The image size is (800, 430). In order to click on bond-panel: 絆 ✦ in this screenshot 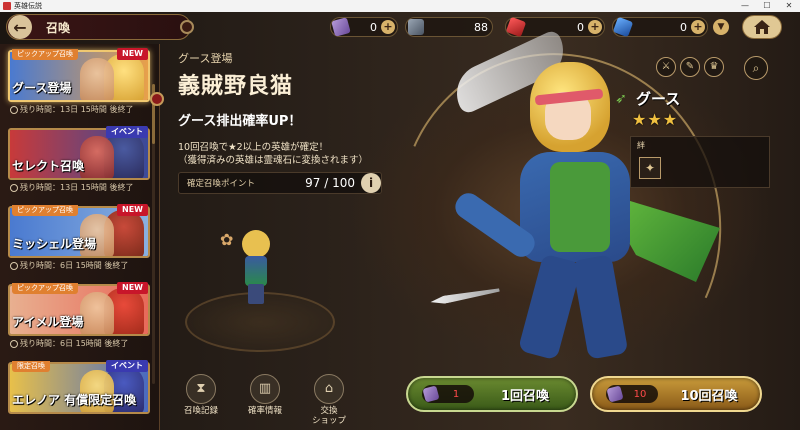, I will do `click(700, 162)`.